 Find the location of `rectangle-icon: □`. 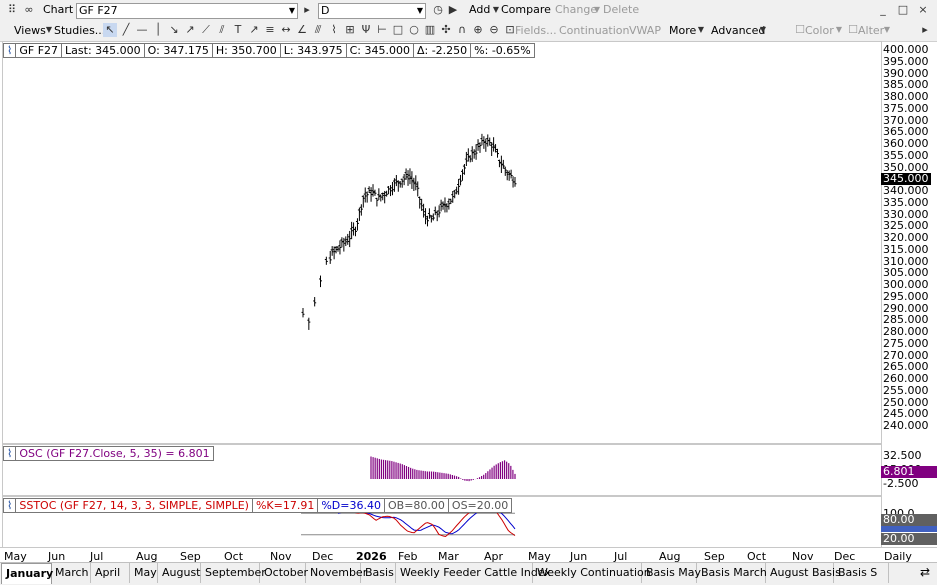

rectangle-icon: □ is located at coordinates (398, 30).